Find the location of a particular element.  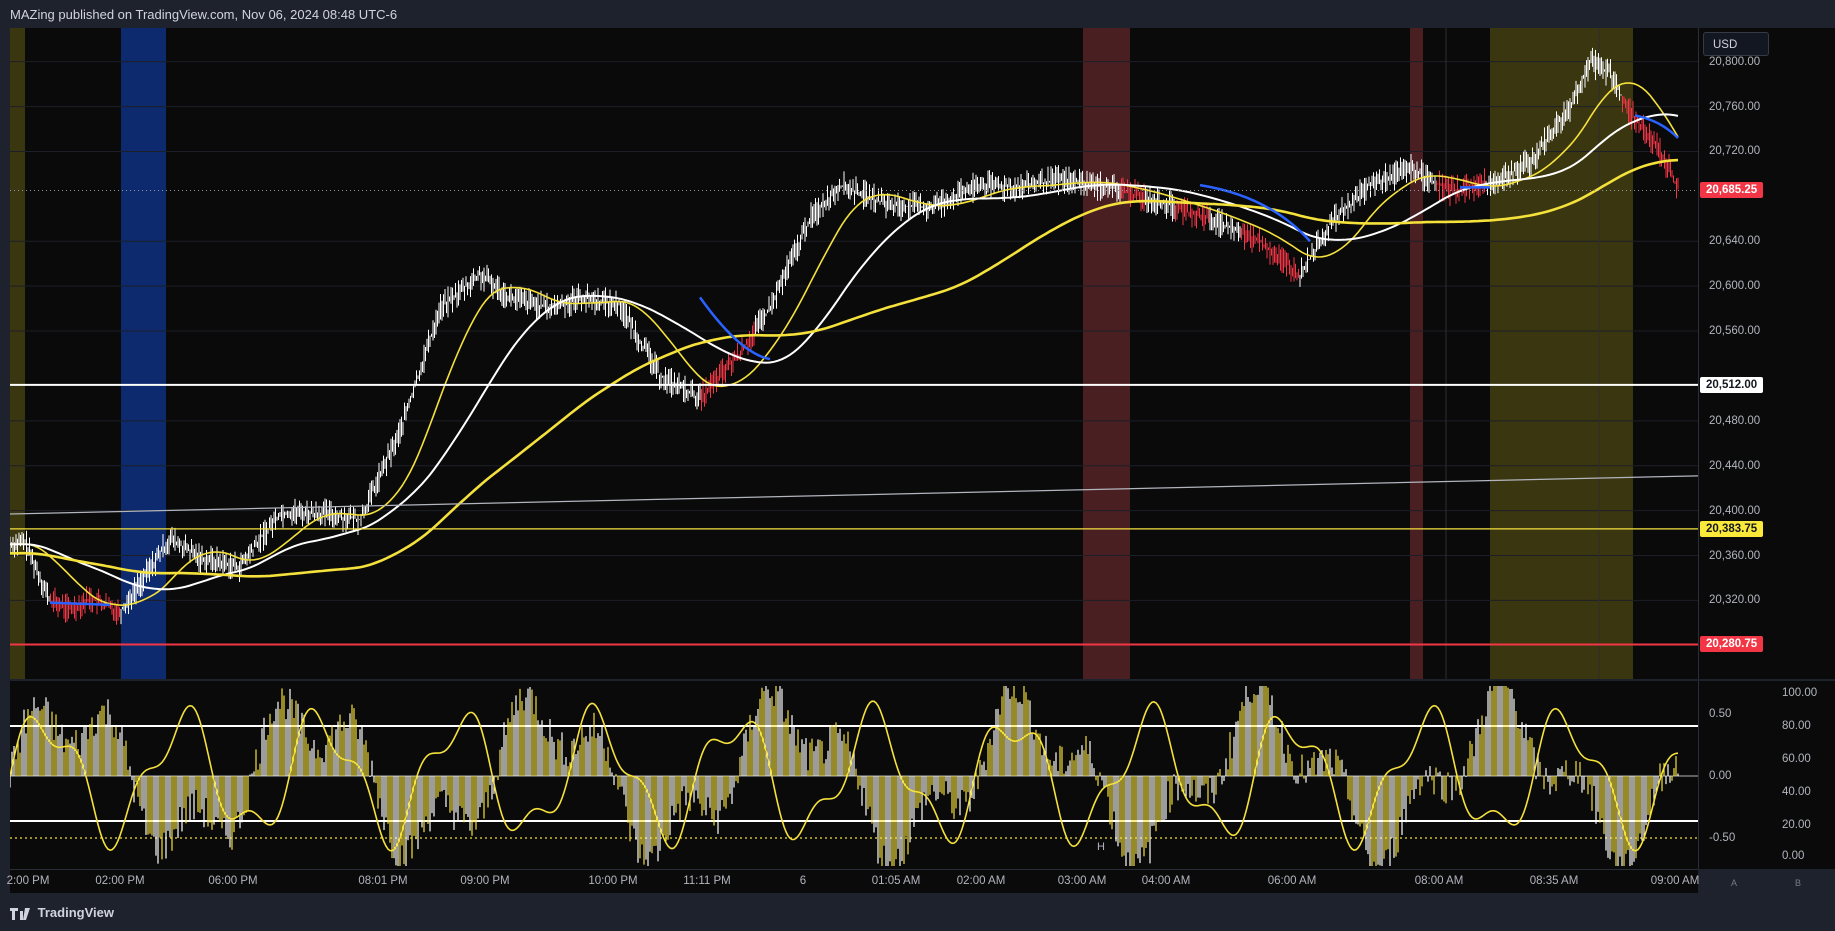

auto-scale-button: A is located at coordinates (1734, 883).